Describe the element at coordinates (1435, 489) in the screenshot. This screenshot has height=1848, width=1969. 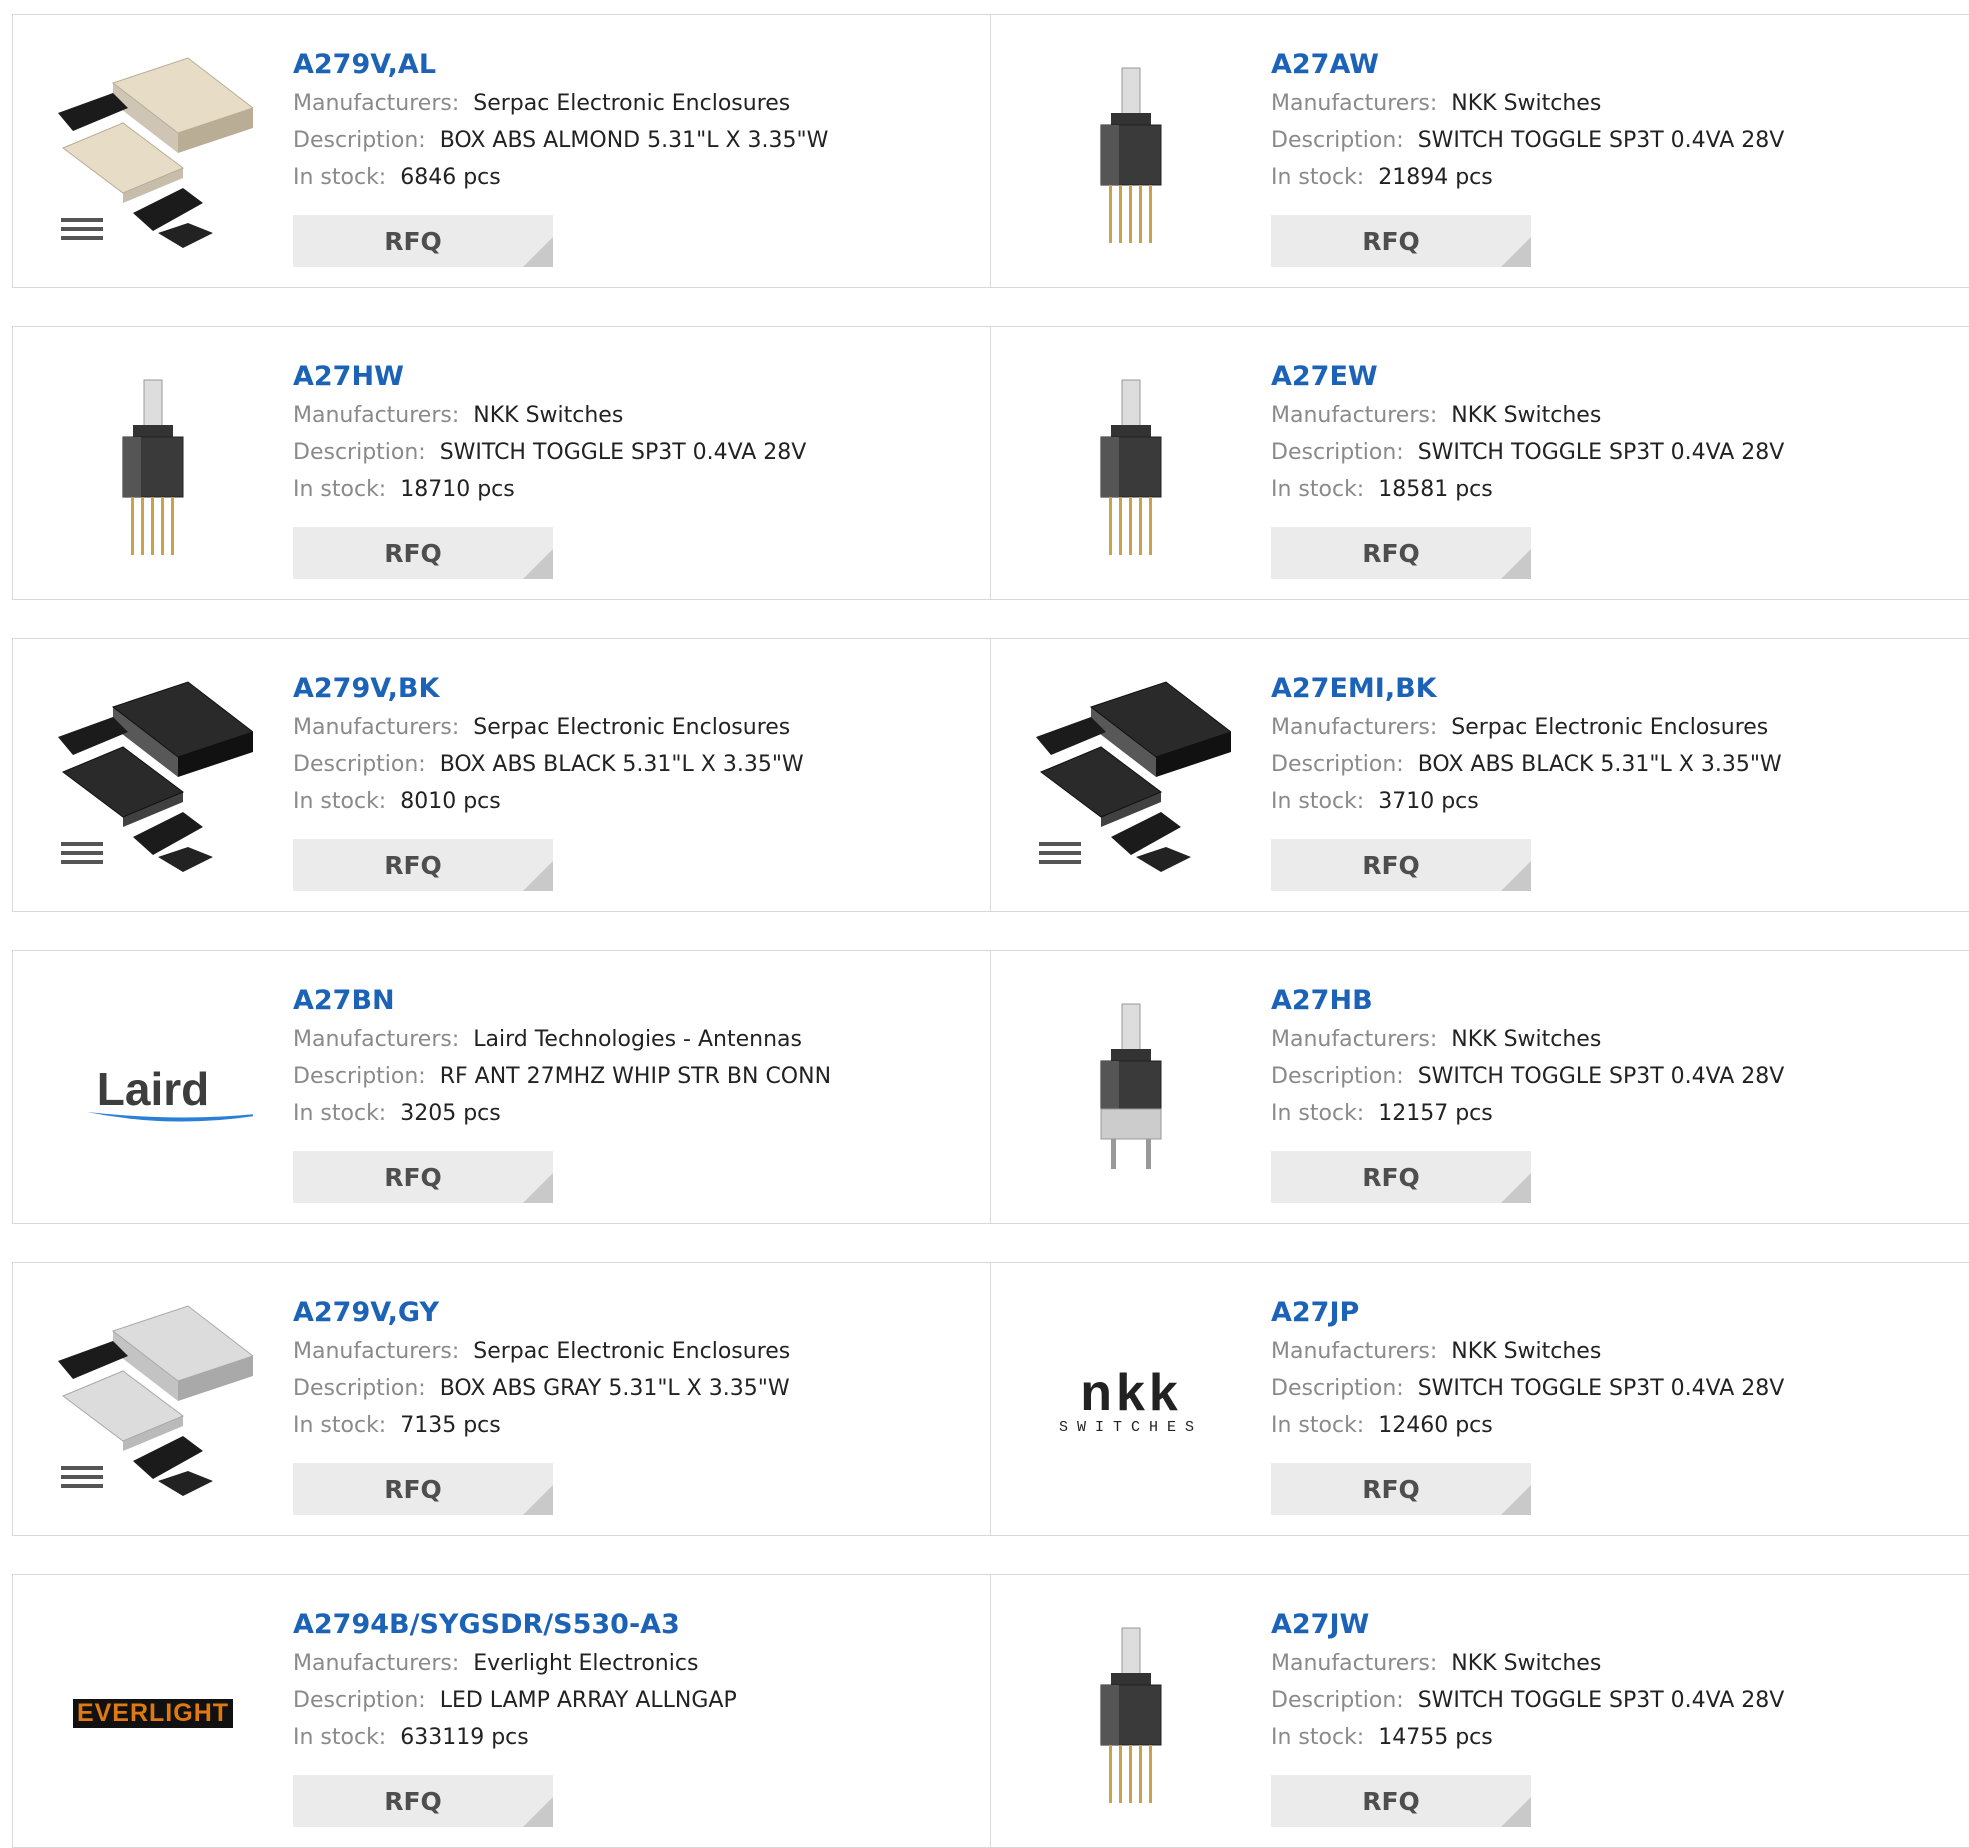
I see `stock-value: 18581 pcs` at that location.